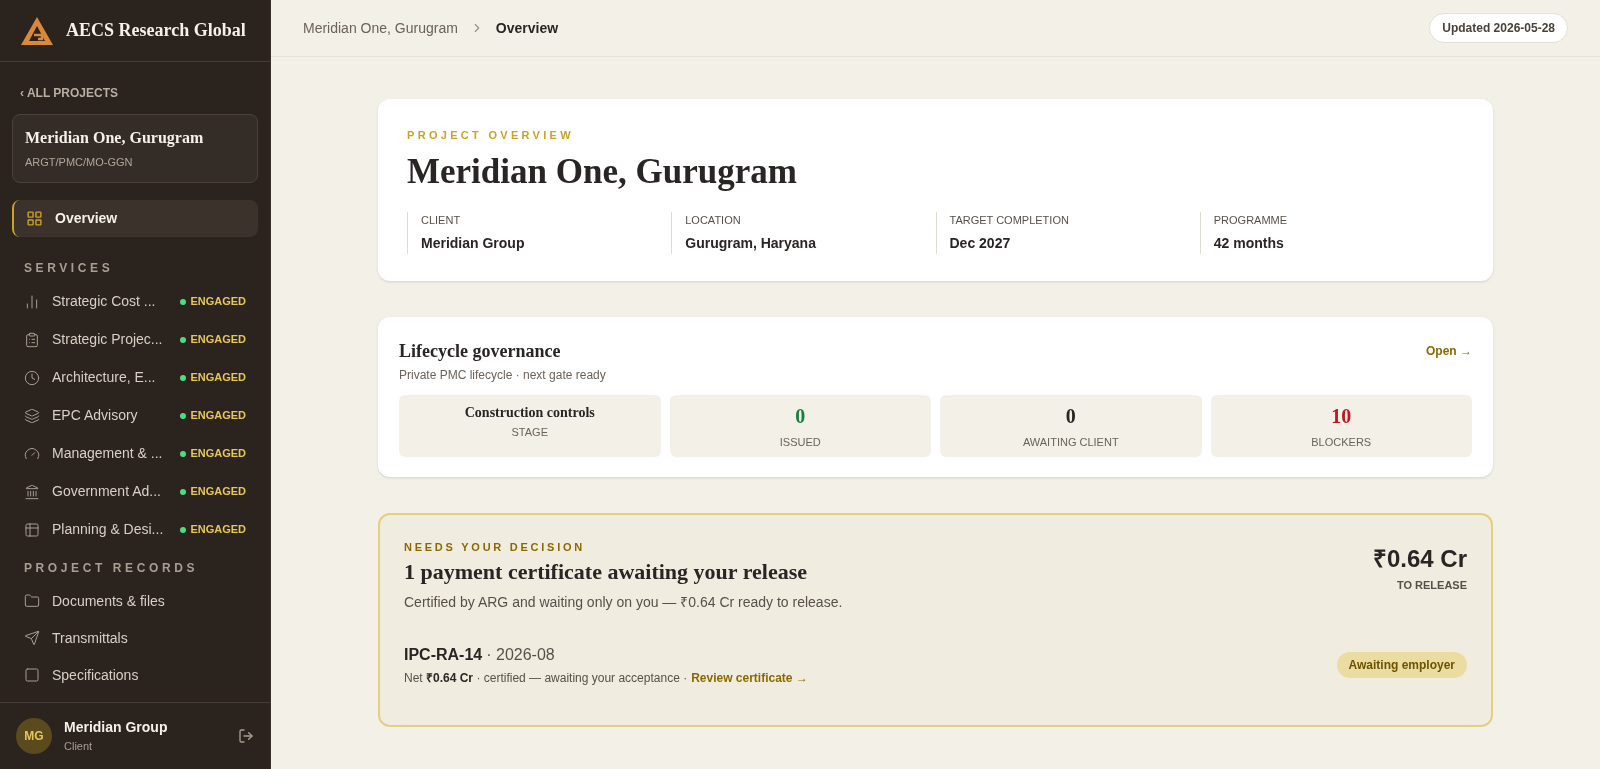 This screenshot has width=1600, height=769. What do you see at coordinates (32, 529) in the screenshot?
I see `table-icon` at bounding box center [32, 529].